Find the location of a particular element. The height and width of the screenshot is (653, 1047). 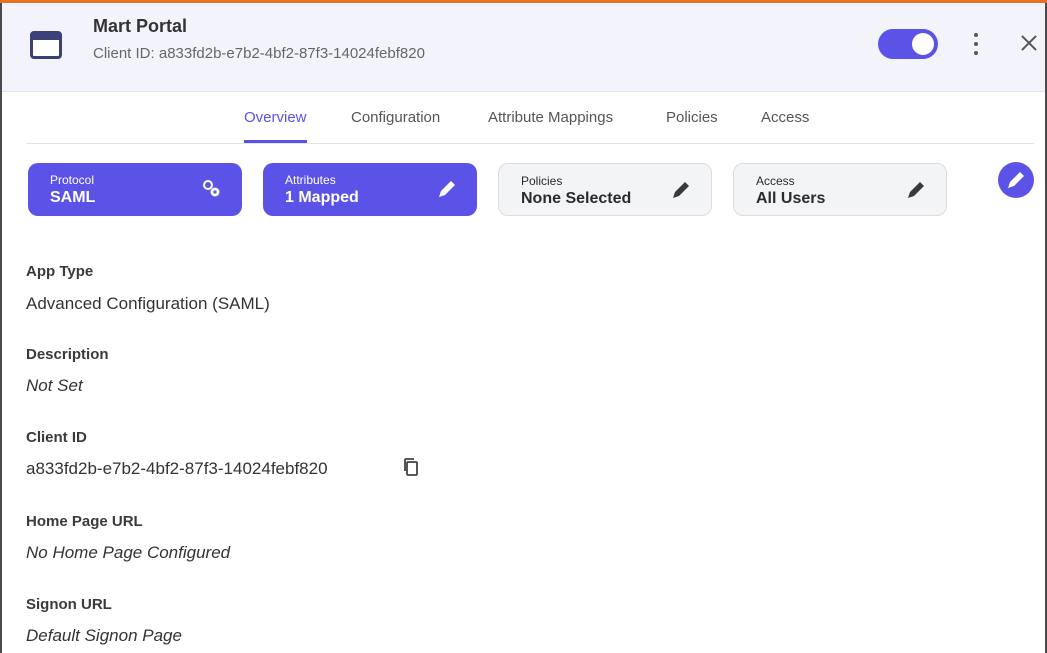

app-title: Mart Portal is located at coordinates (140, 26).